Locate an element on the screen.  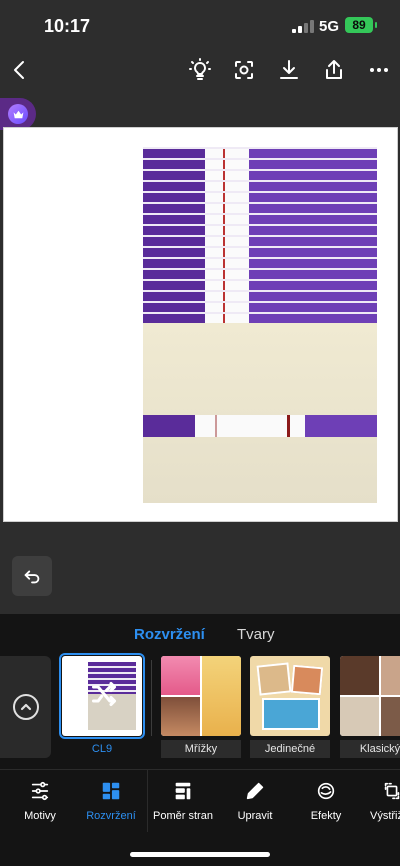
nav-item-label: Poměr stran is located at coordinates (183, 816).